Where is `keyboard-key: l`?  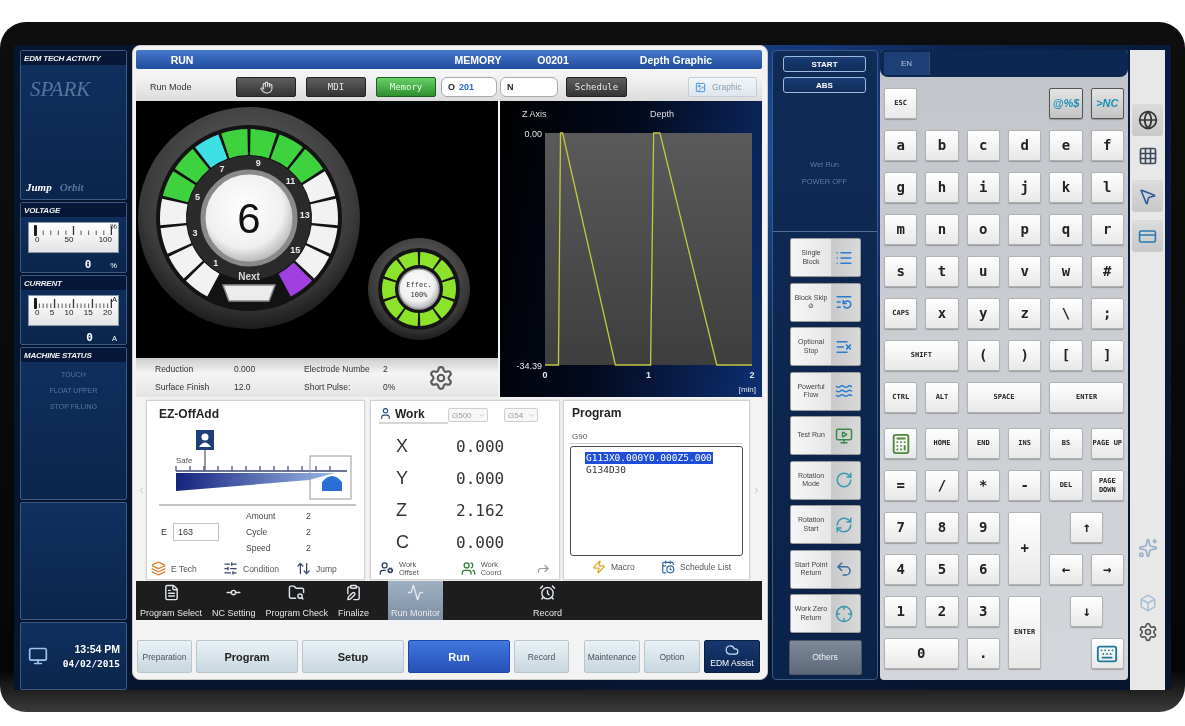
keyboard-key: l is located at coordinates (1107, 187).